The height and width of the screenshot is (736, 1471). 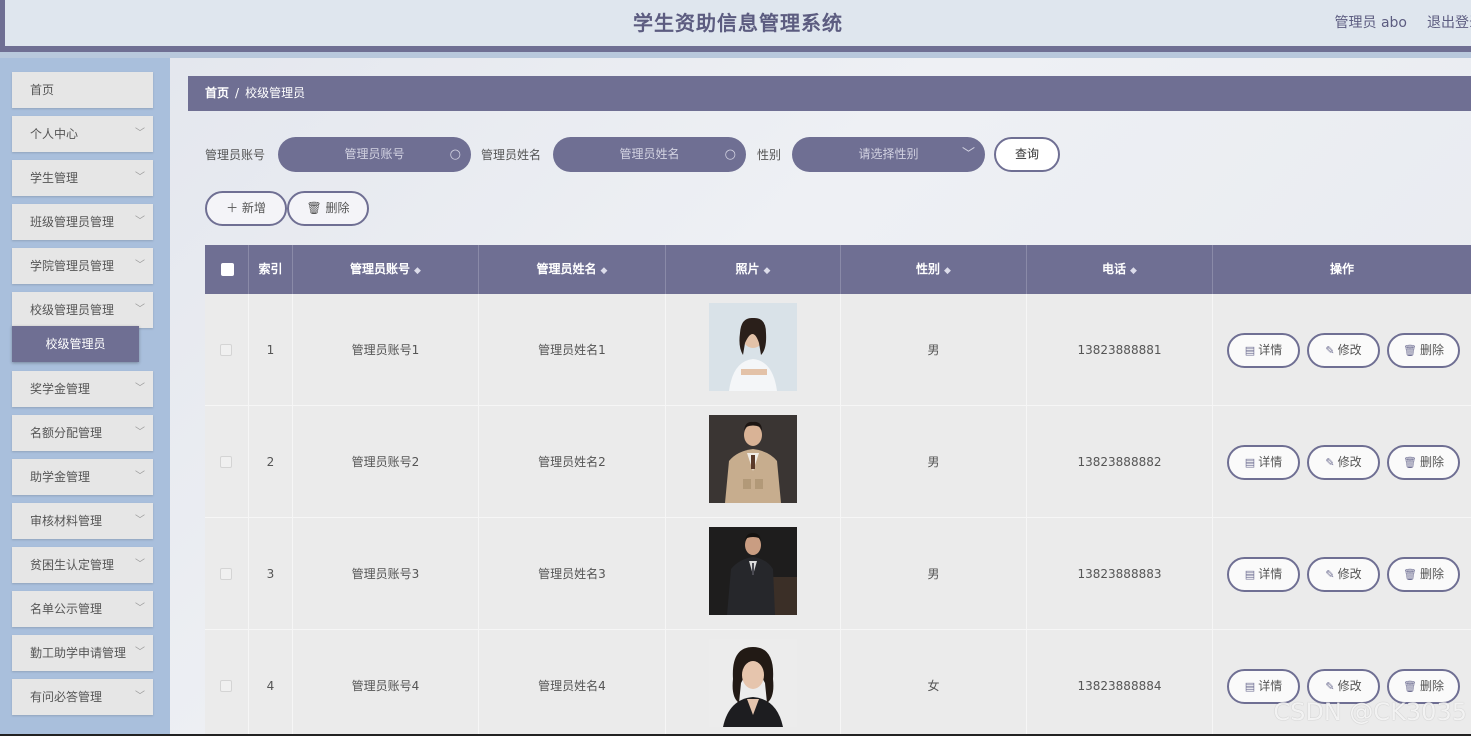 What do you see at coordinates (572, 683) in the screenshot?
I see `name-cell: 管理员姓名4` at bounding box center [572, 683].